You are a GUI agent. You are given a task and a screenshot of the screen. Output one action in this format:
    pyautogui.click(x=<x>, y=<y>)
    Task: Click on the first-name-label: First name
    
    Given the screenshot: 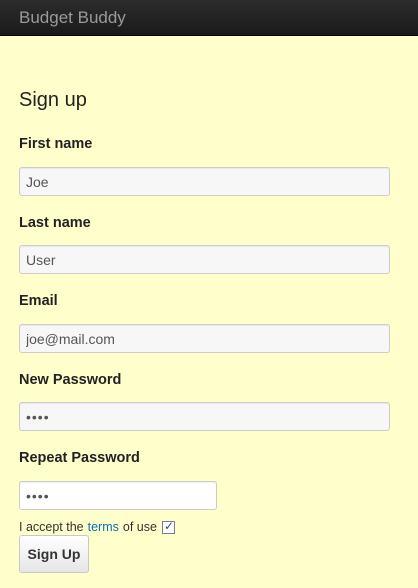 What is the action you would take?
    pyautogui.click(x=56, y=144)
    